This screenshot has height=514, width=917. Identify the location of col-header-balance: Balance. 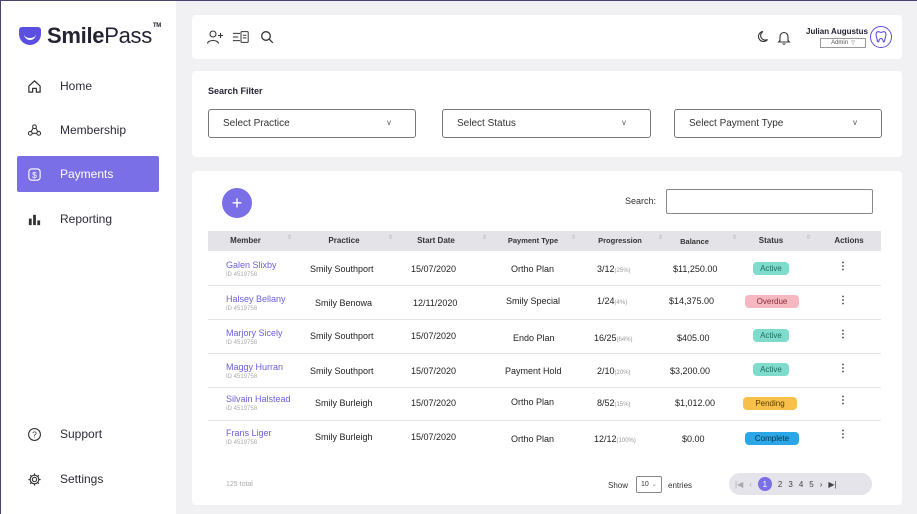
(694, 241).